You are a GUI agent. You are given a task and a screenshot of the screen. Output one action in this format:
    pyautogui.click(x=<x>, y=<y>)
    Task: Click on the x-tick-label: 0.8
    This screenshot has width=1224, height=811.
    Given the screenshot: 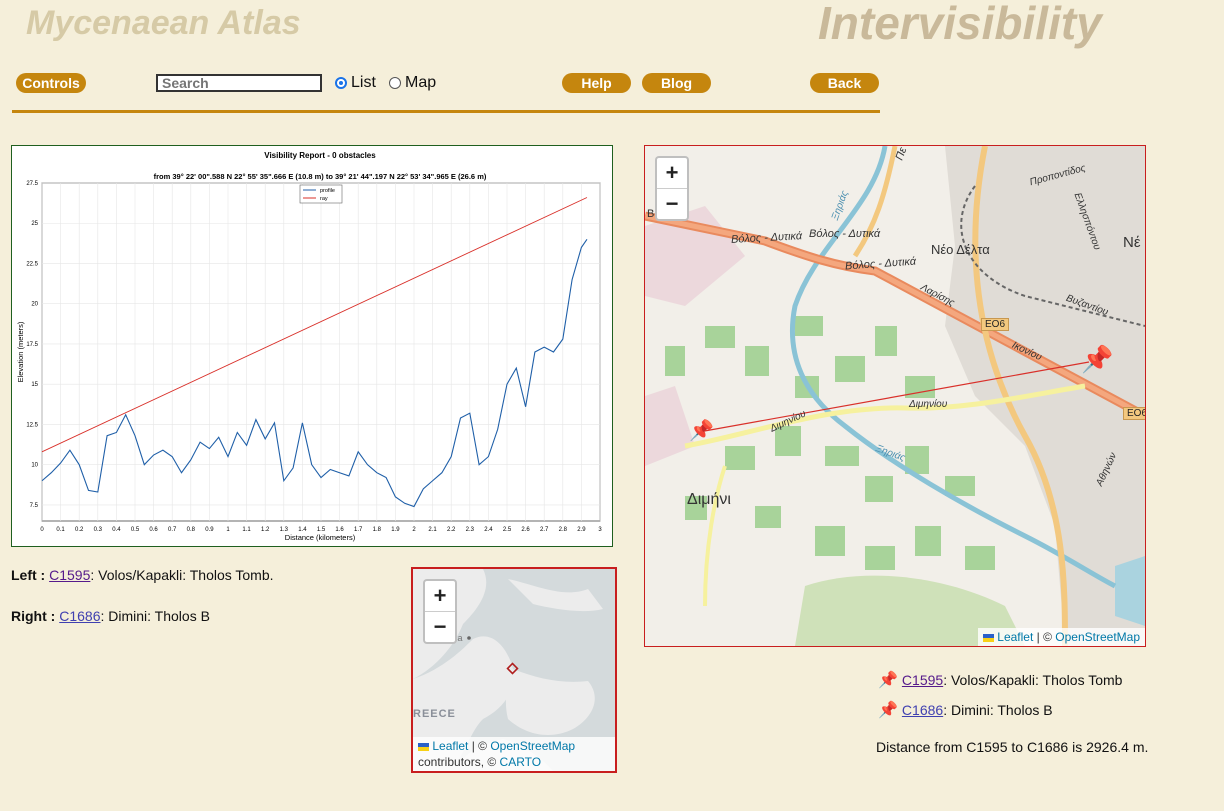 What is the action you would take?
    pyautogui.click(x=191, y=530)
    